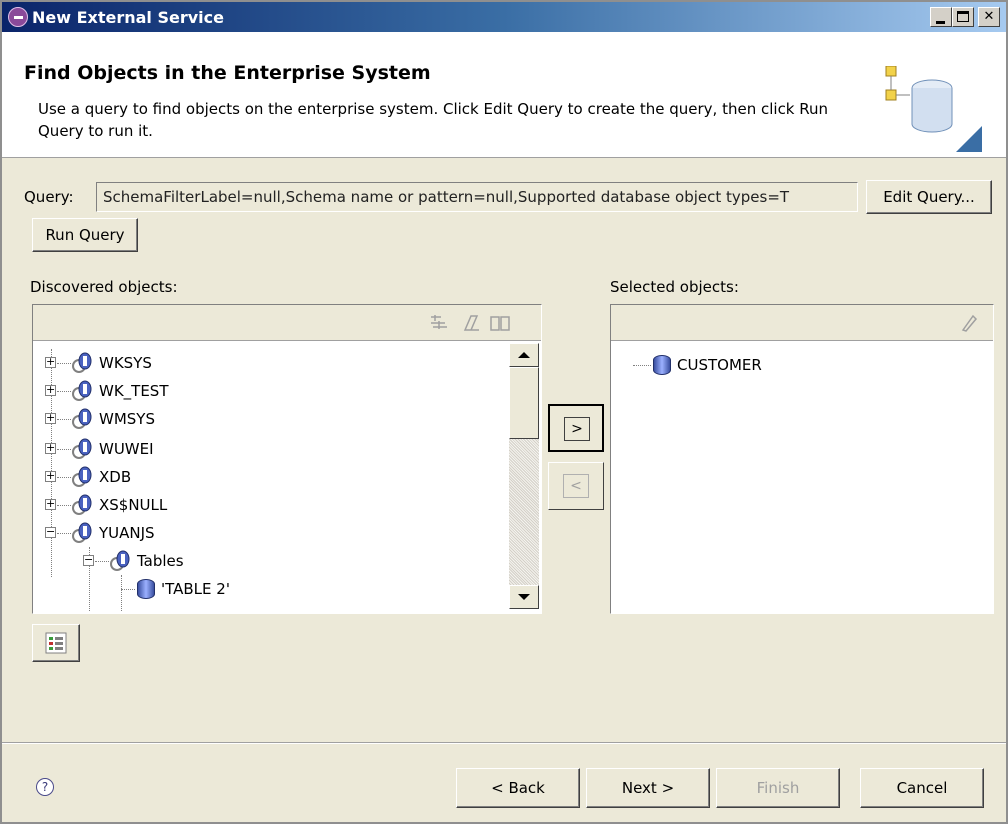  What do you see at coordinates (803, 365) in the screenshot?
I see `selected-item: CUSTOMER` at bounding box center [803, 365].